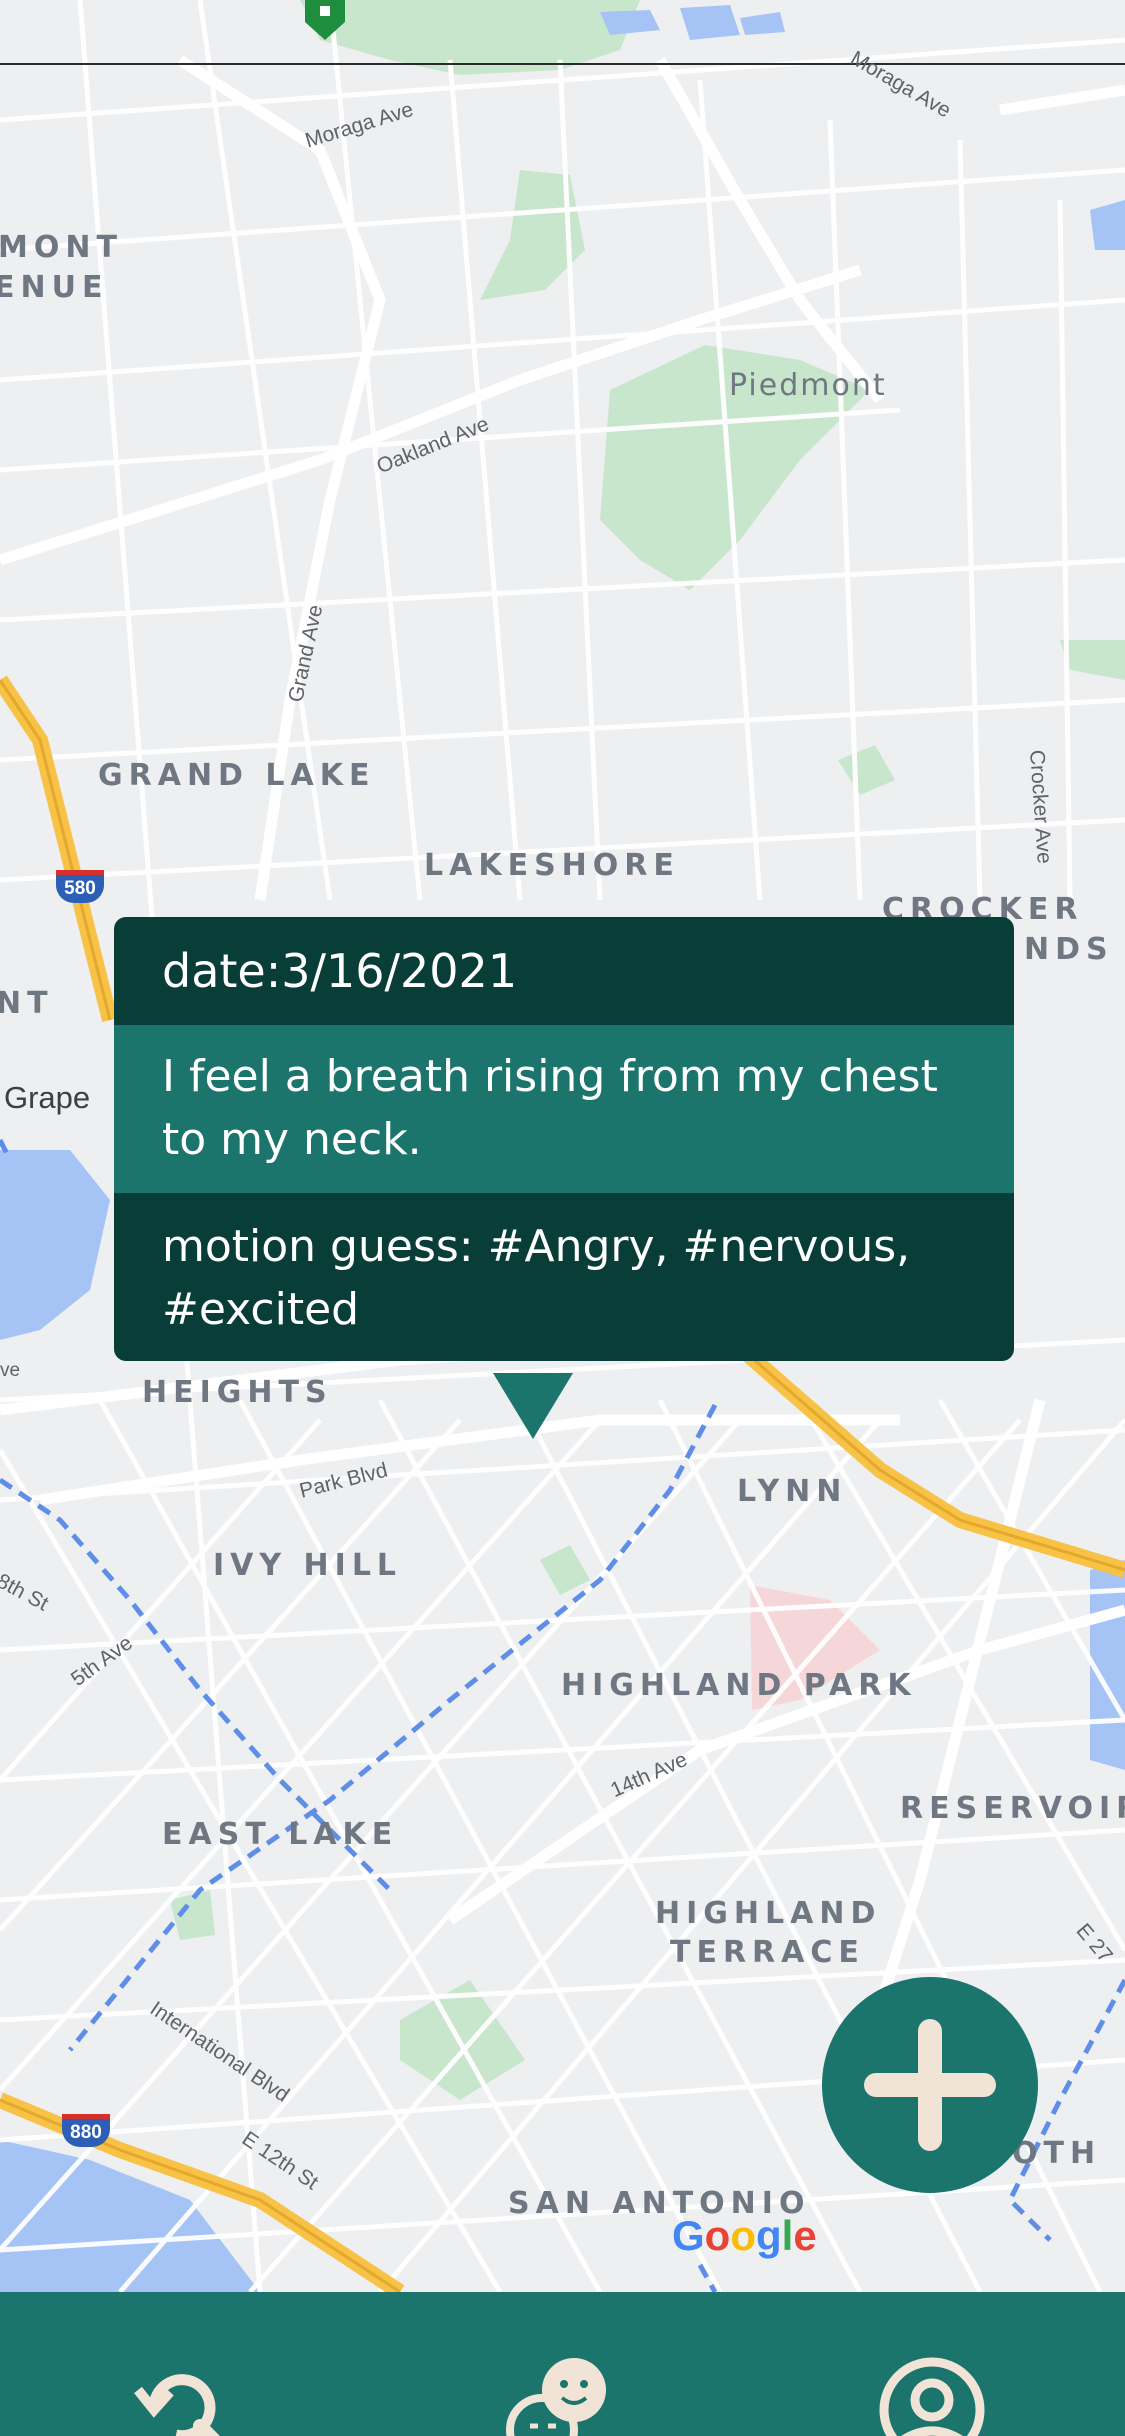  I want to click on google-logo-letter: g, so click(768, 2235).